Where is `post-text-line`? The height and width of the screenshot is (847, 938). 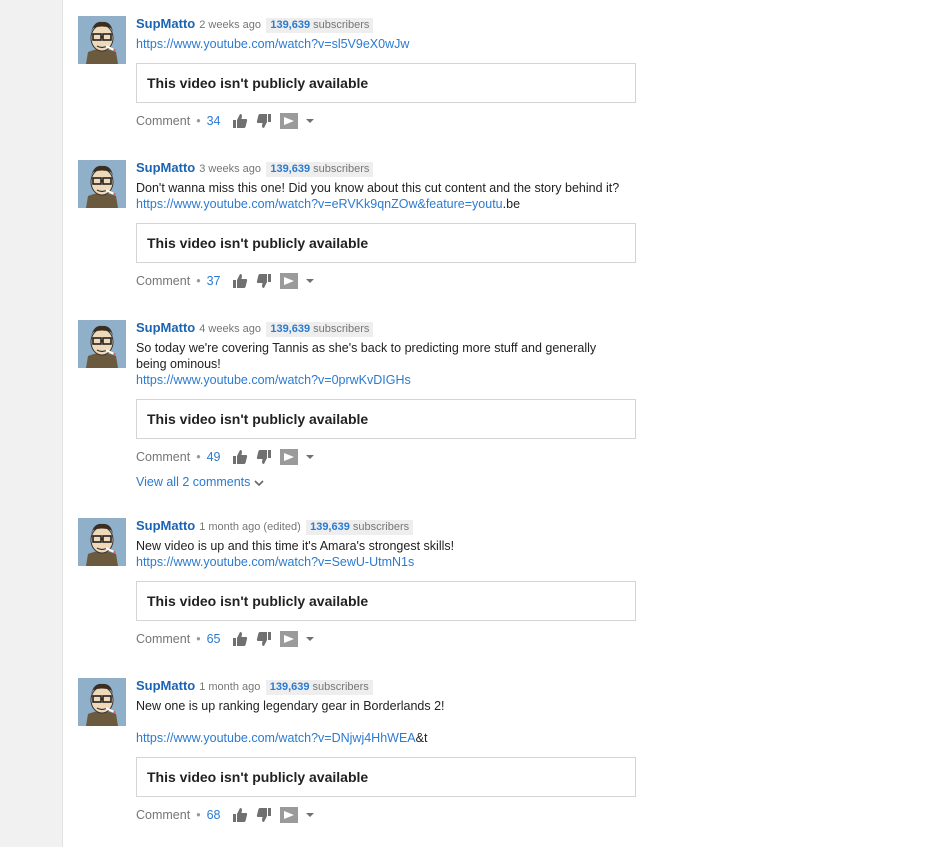
post-text-line is located at coordinates (406, 722).